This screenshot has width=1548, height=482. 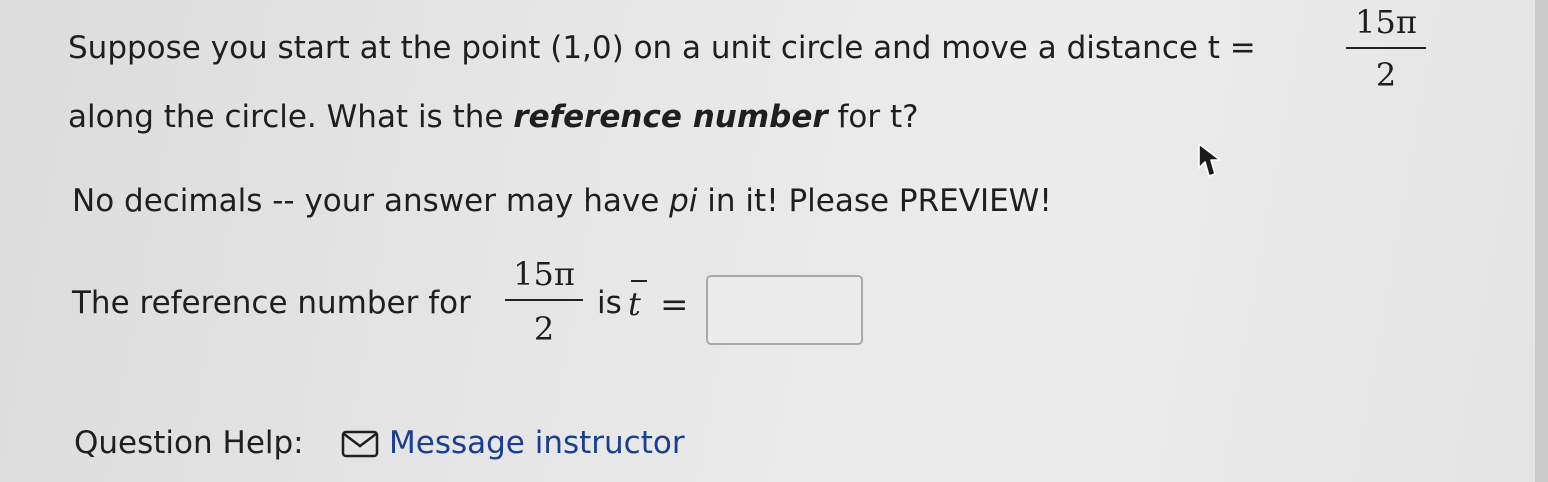 I want to click on prompt-fraction: 15π 2, so click(x=544, y=301).